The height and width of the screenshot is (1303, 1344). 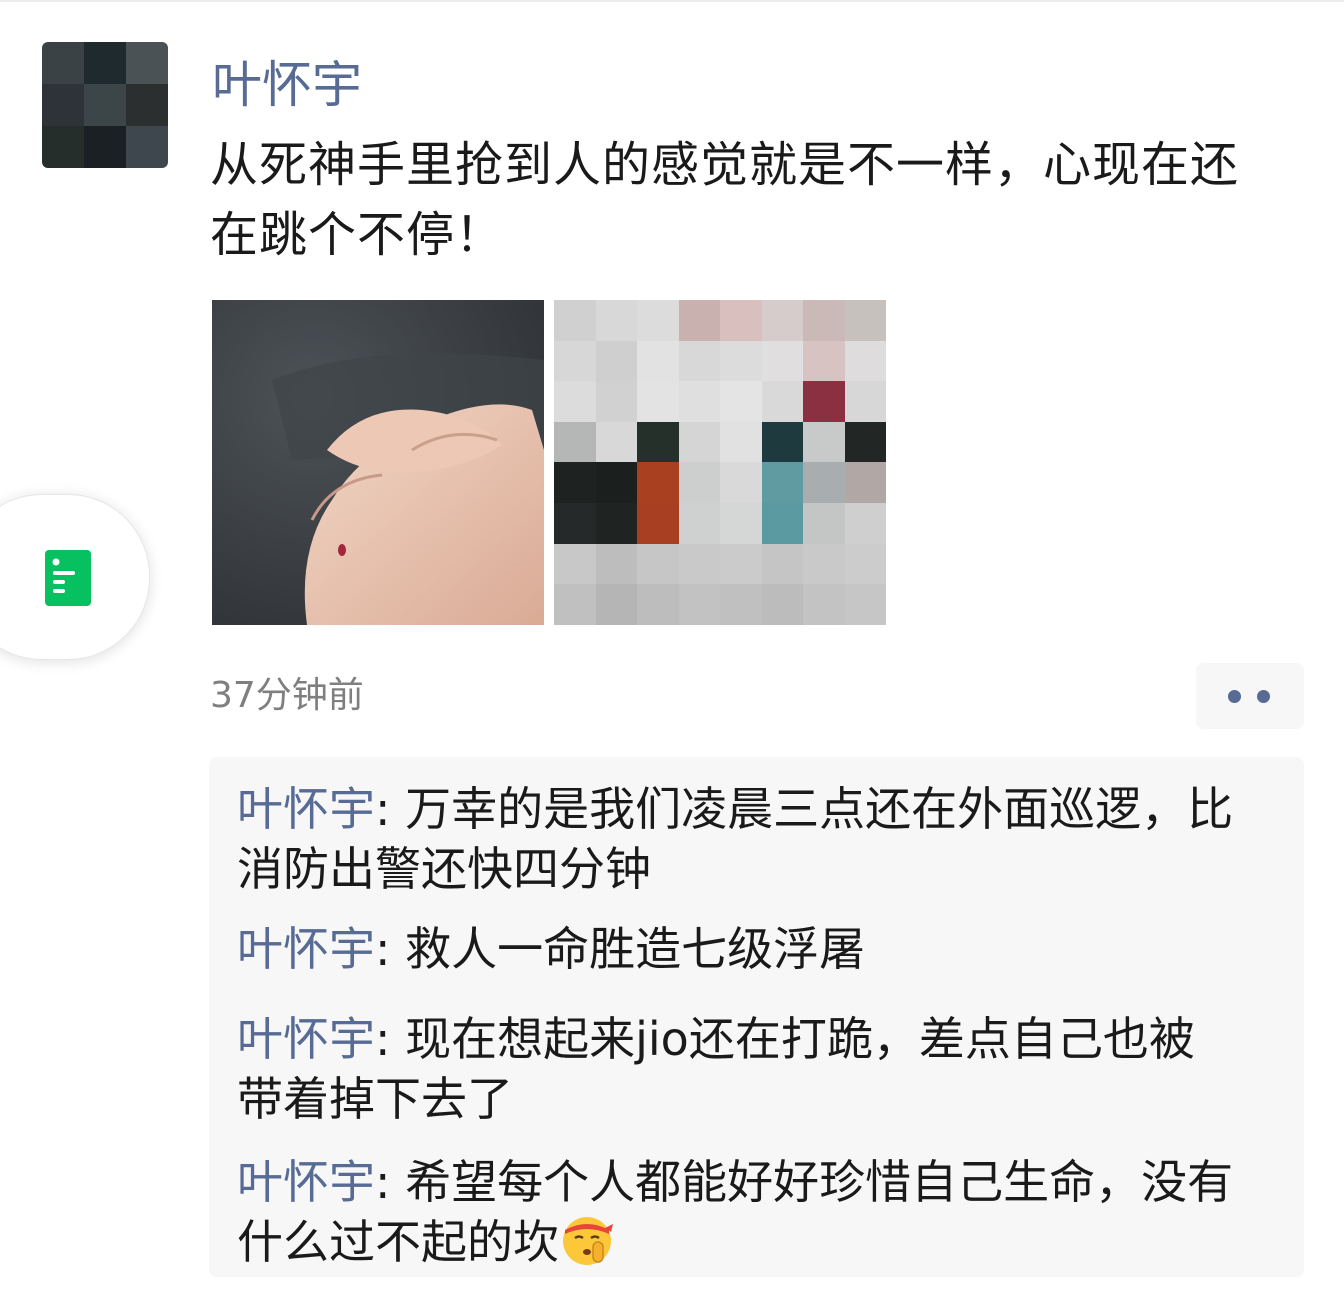 I want to click on post-photo-mosaic, so click(x=720, y=462).